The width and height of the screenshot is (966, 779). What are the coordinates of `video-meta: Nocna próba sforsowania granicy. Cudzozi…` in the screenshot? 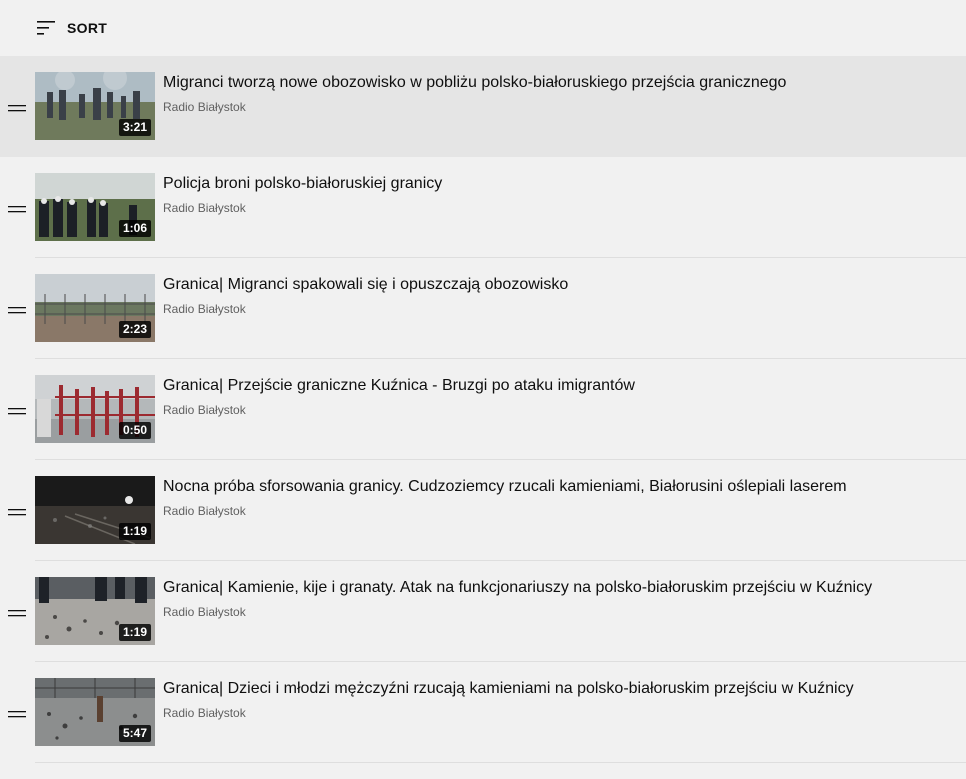 It's located at (554, 497).